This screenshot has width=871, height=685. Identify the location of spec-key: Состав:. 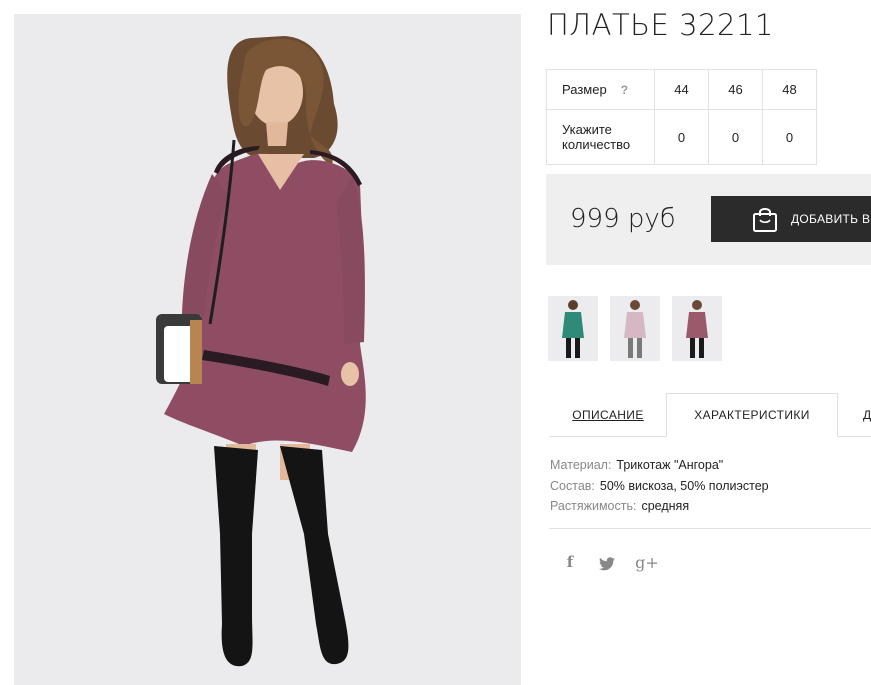
(572, 485).